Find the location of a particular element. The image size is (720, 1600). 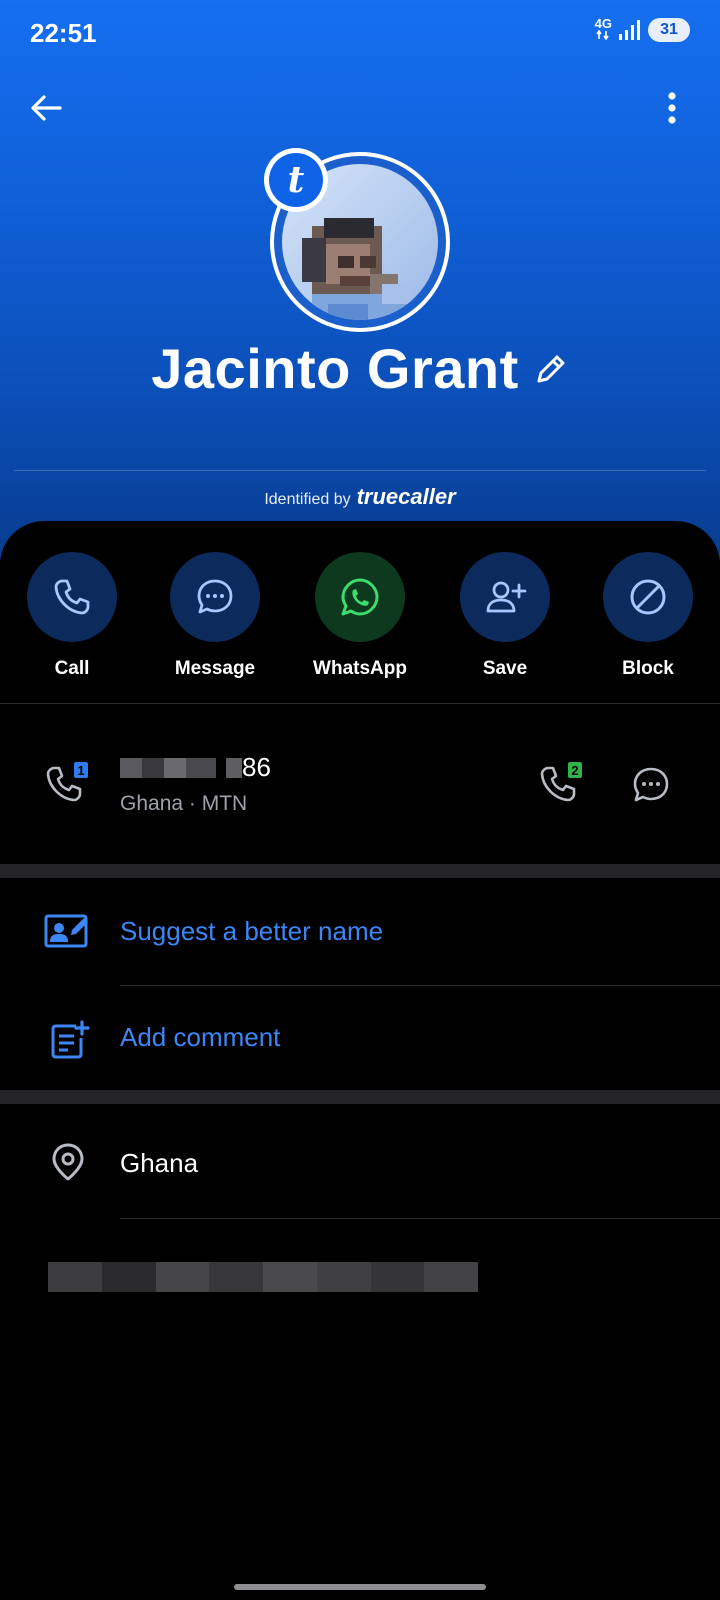

more-vert-icon is located at coordinates (672, 108).